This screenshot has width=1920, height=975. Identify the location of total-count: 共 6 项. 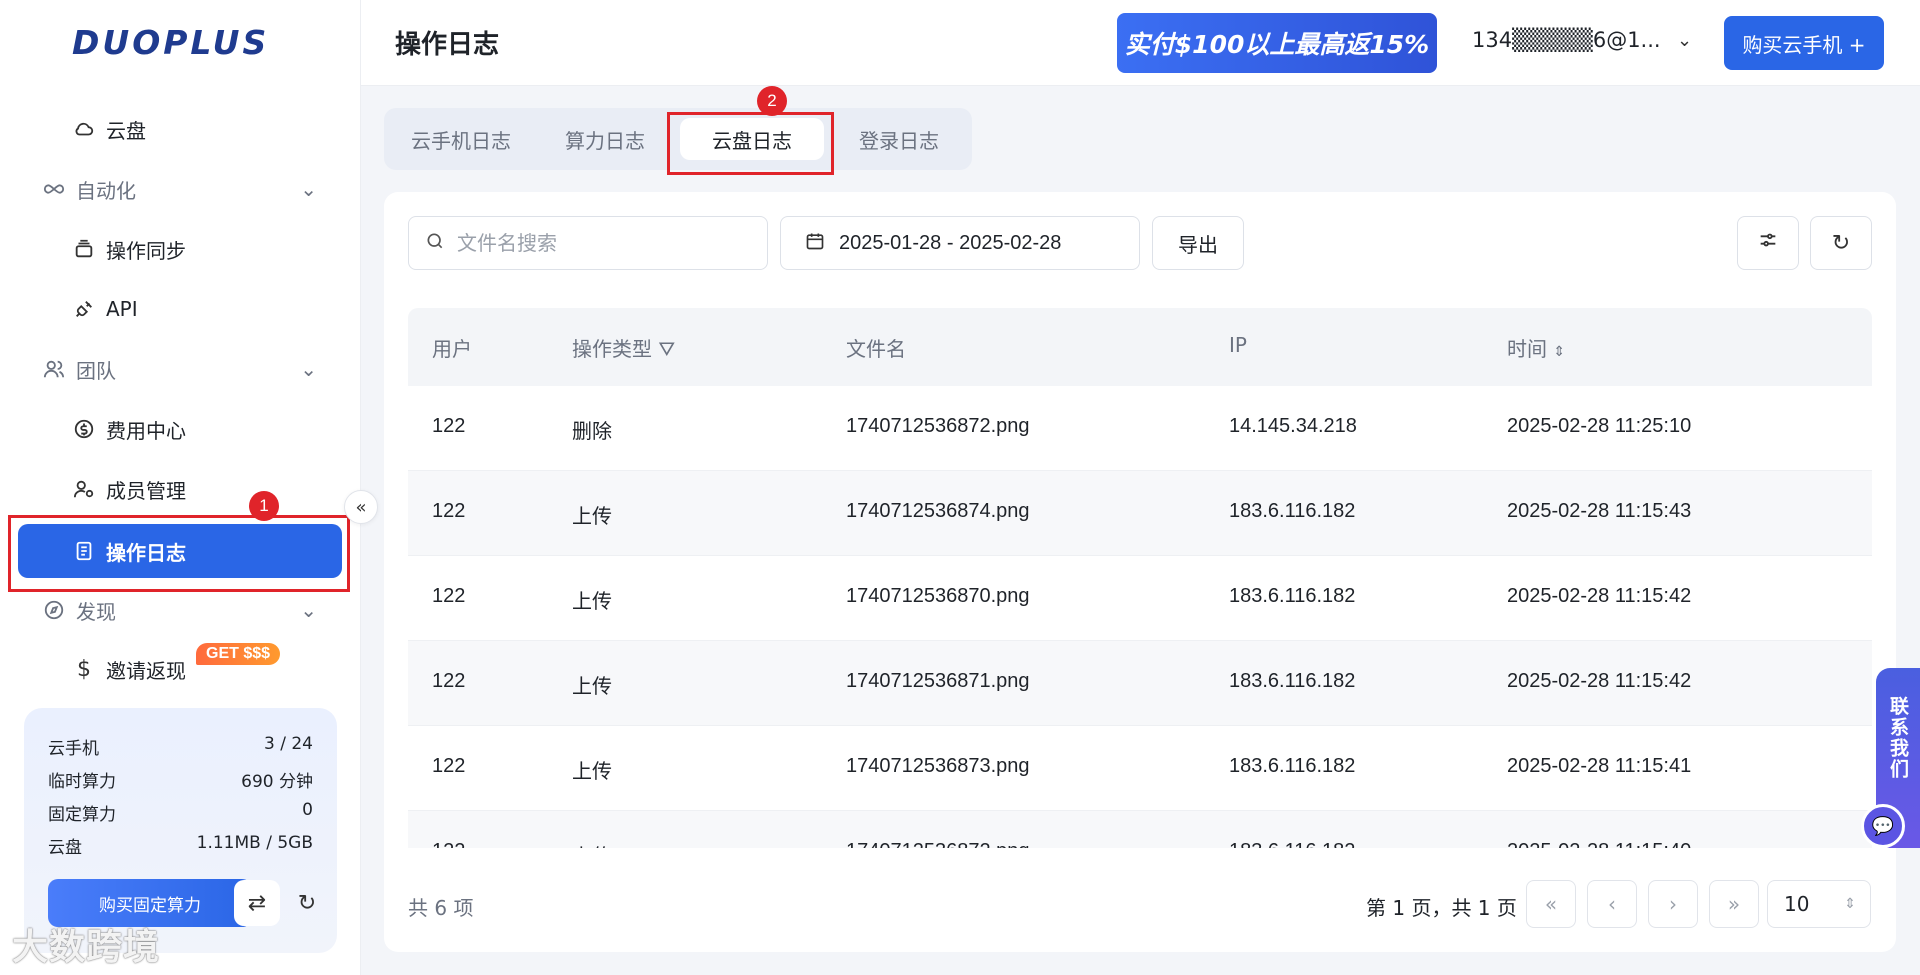
(441, 908).